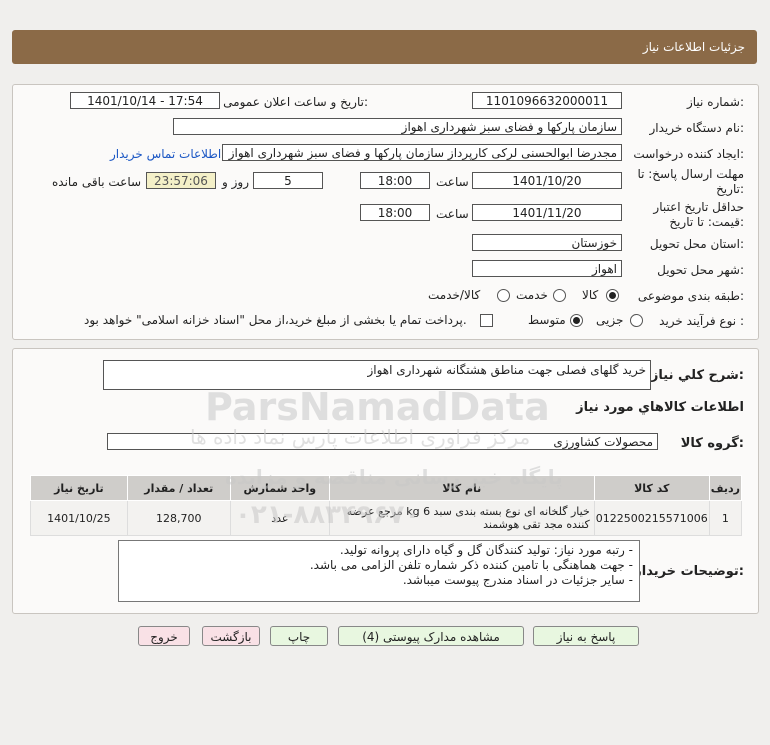  What do you see at coordinates (178, 488) in the screenshot?
I see `col-qty: تعداد / مقدار` at bounding box center [178, 488].